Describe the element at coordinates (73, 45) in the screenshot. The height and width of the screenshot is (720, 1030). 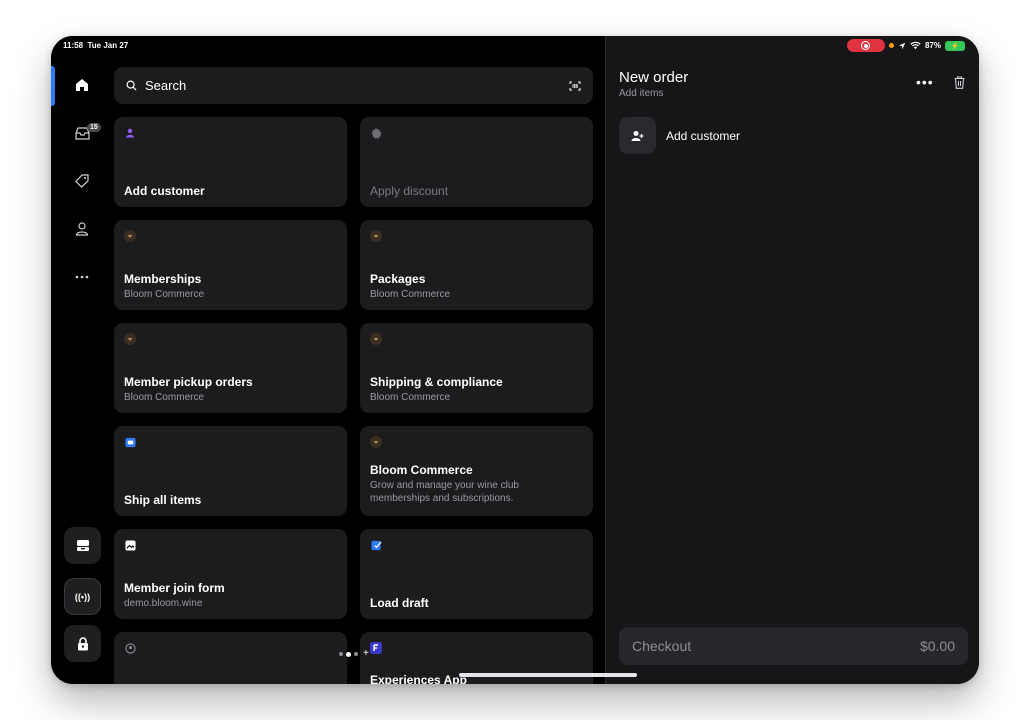
I see `clock-time: 11:58` at that location.